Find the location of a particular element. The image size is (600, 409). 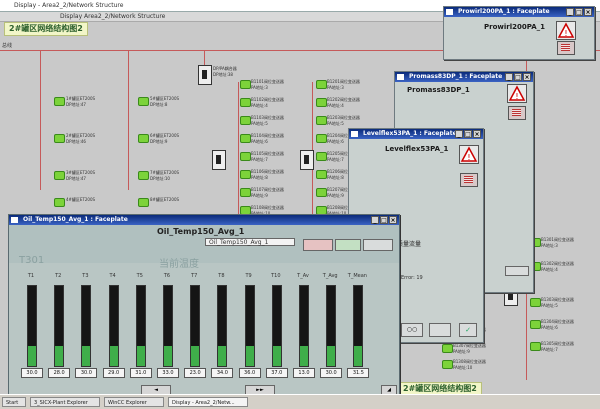

channel-value: 29.0 is located at coordinates (113, 373).